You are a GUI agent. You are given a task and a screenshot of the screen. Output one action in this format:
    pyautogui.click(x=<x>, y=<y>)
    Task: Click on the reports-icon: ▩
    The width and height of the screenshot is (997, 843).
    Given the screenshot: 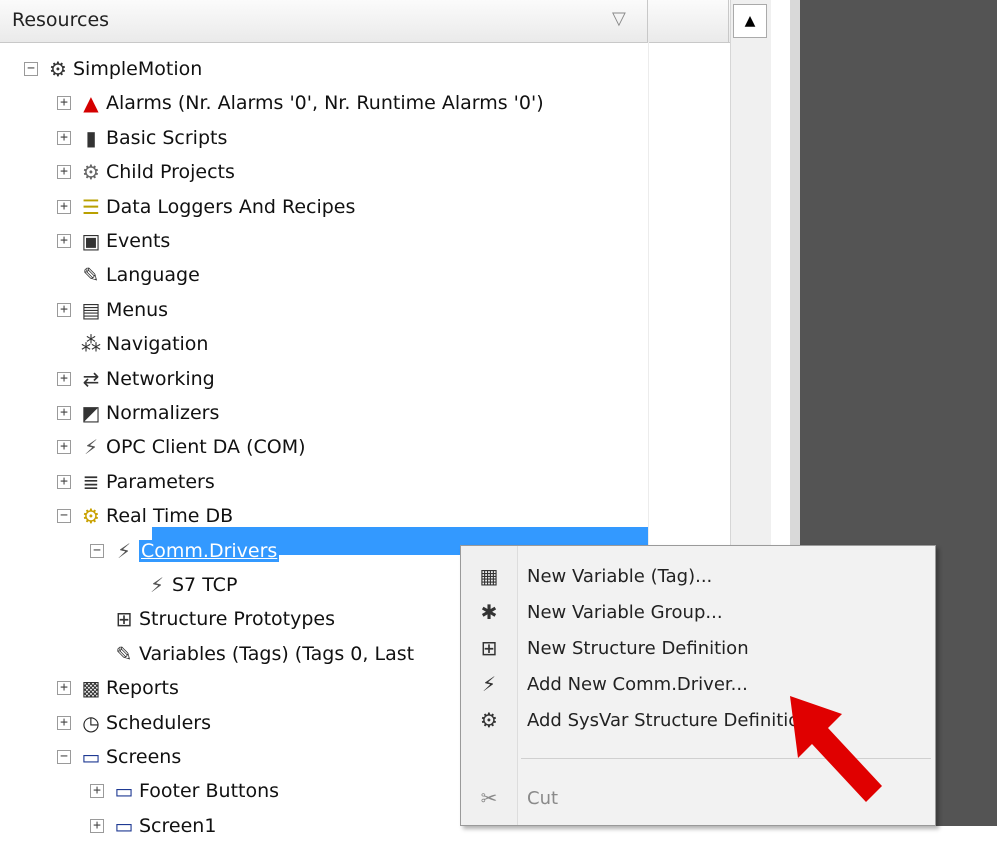 What is the action you would take?
    pyautogui.click(x=91, y=688)
    